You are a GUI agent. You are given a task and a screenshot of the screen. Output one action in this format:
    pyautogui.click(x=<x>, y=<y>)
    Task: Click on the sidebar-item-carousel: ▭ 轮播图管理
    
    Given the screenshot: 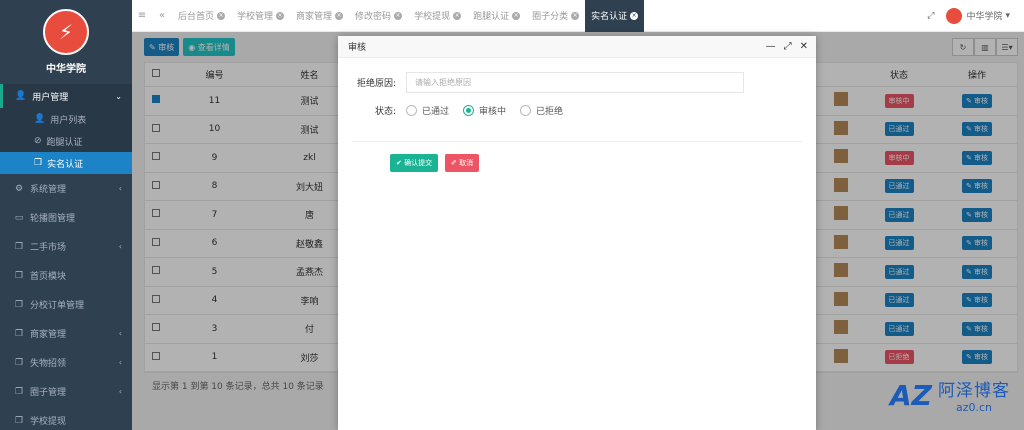 What is the action you would take?
    pyautogui.click(x=66, y=217)
    